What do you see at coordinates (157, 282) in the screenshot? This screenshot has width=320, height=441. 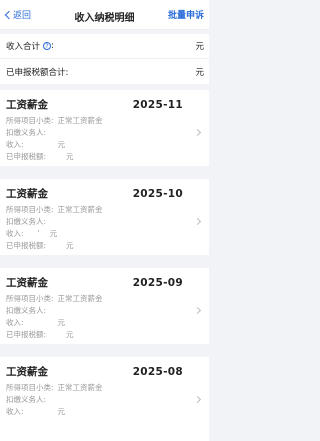 I see `record-month: 2025-09` at bounding box center [157, 282].